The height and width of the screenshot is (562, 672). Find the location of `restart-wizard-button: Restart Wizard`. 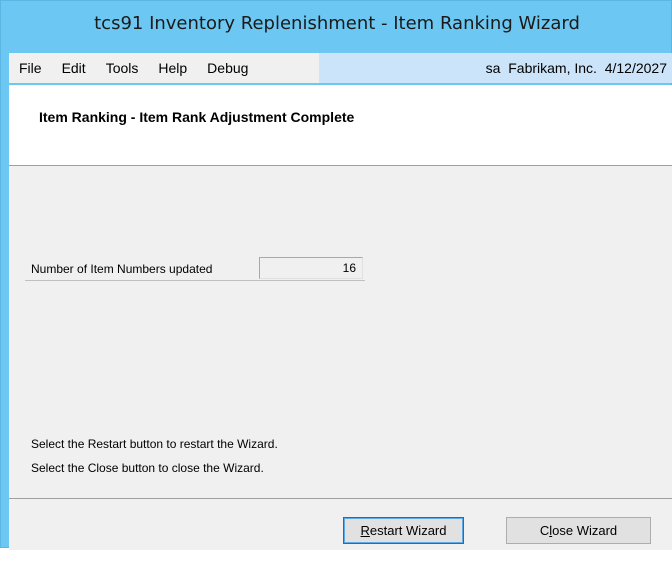

restart-wizard-button: Restart Wizard is located at coordinates (403, 530).